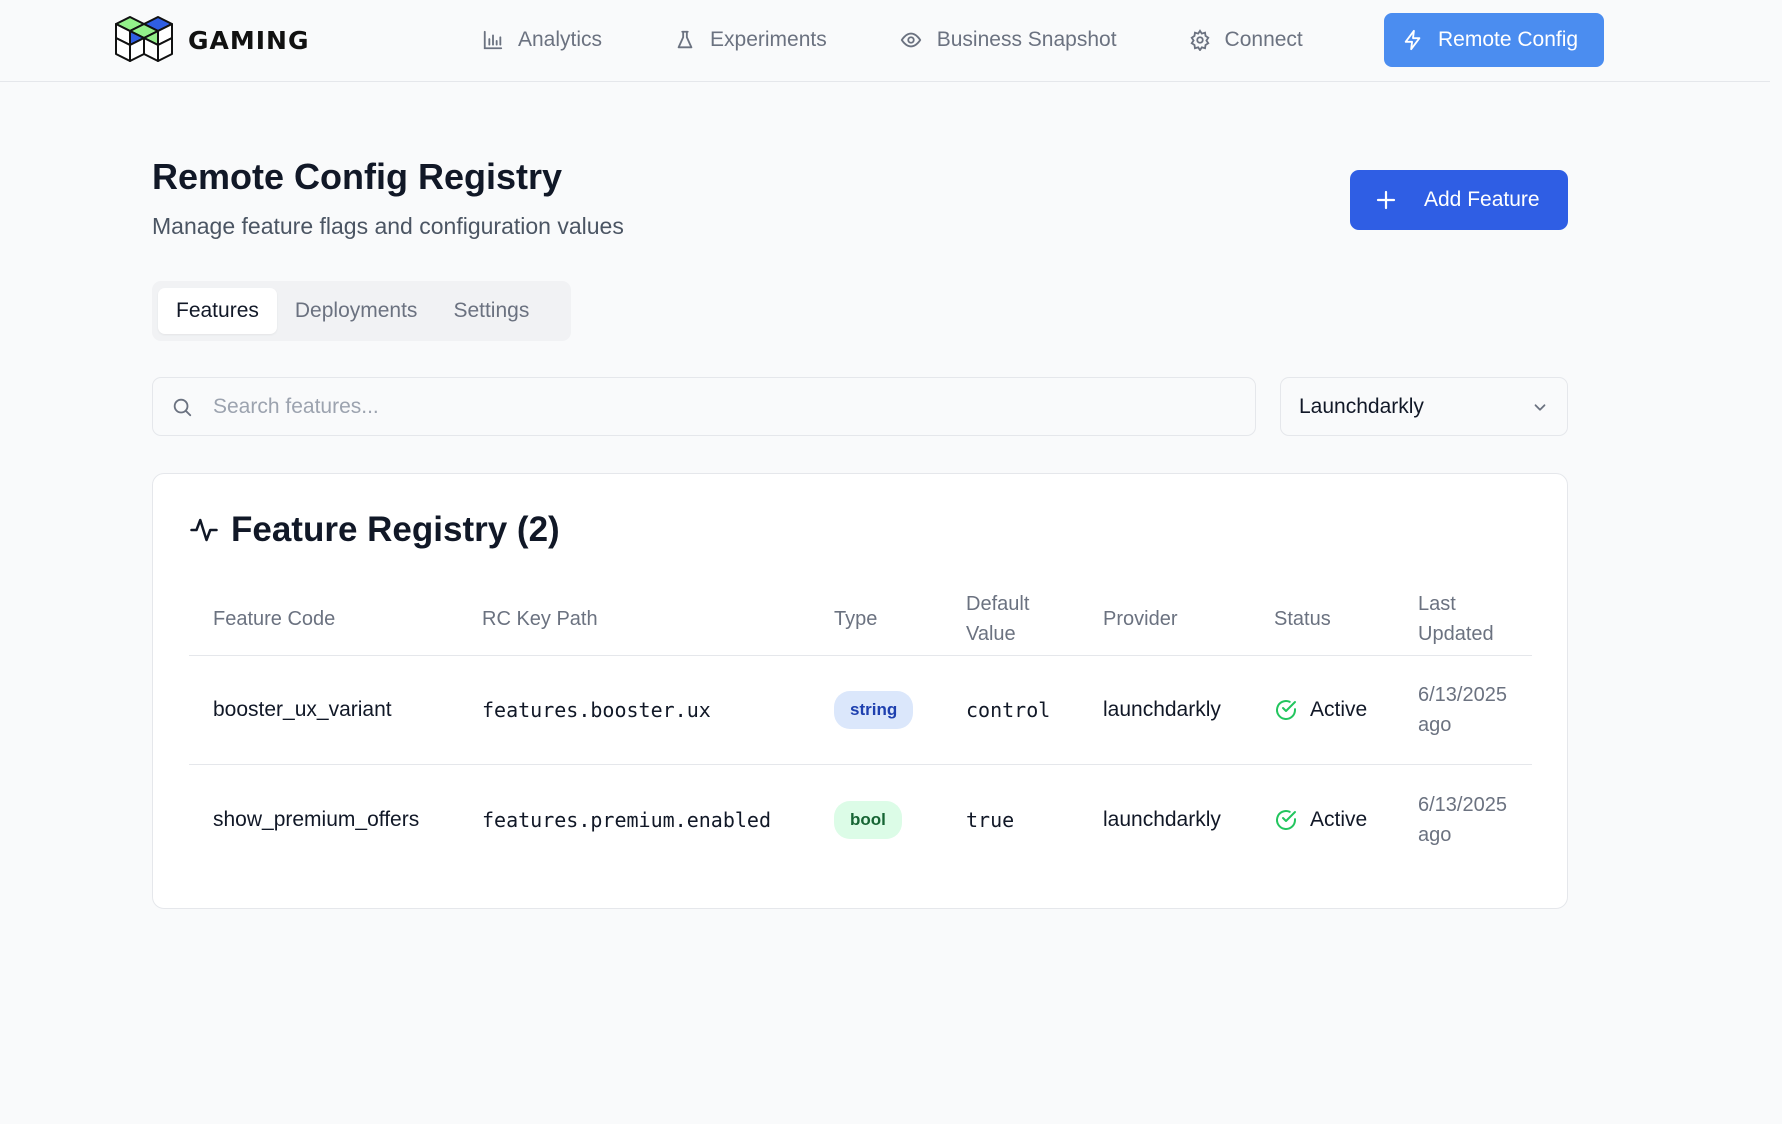  Describe the element at coordinates (724, 406) in the screenshot. I see `search-input` at that location.